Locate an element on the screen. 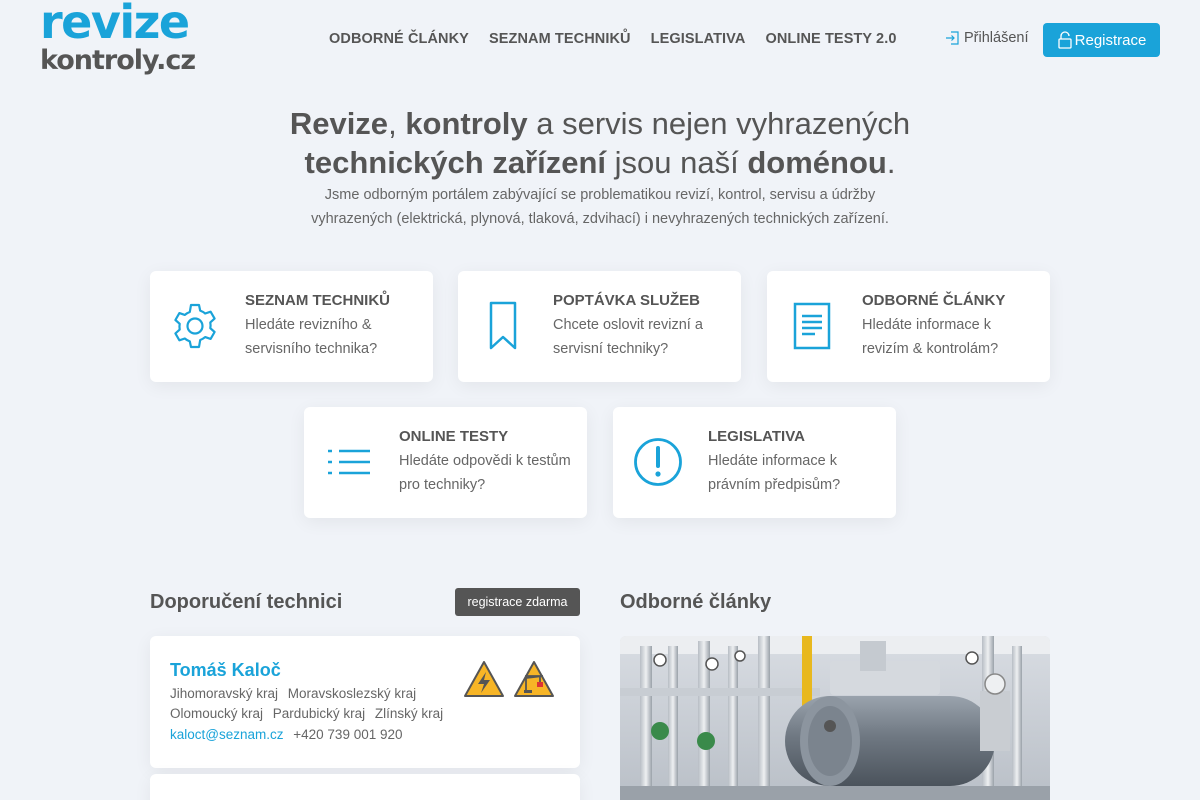 Image resolution: width=1200 pixels, height=800 pixels. technician-contacts: kaloct@seznam.cz +420 739 001 920 is located at coordinates (286, 734).